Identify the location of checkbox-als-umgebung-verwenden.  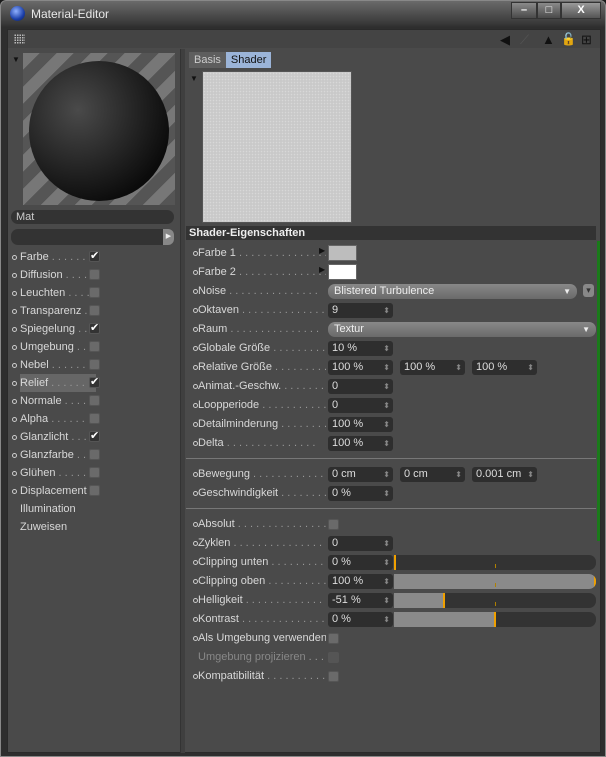
(333, 638).